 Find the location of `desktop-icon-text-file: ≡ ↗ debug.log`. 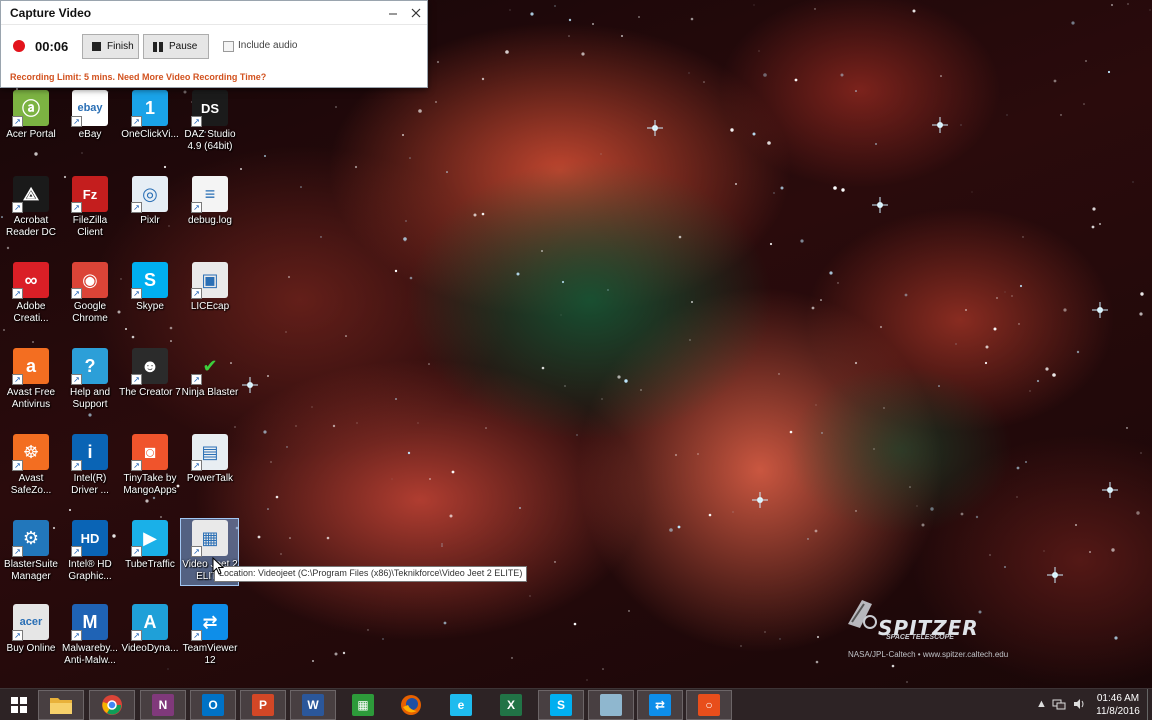

desktop-icon-text-file: ≡ ↗ debug.log is located at coordinates (210, 201).